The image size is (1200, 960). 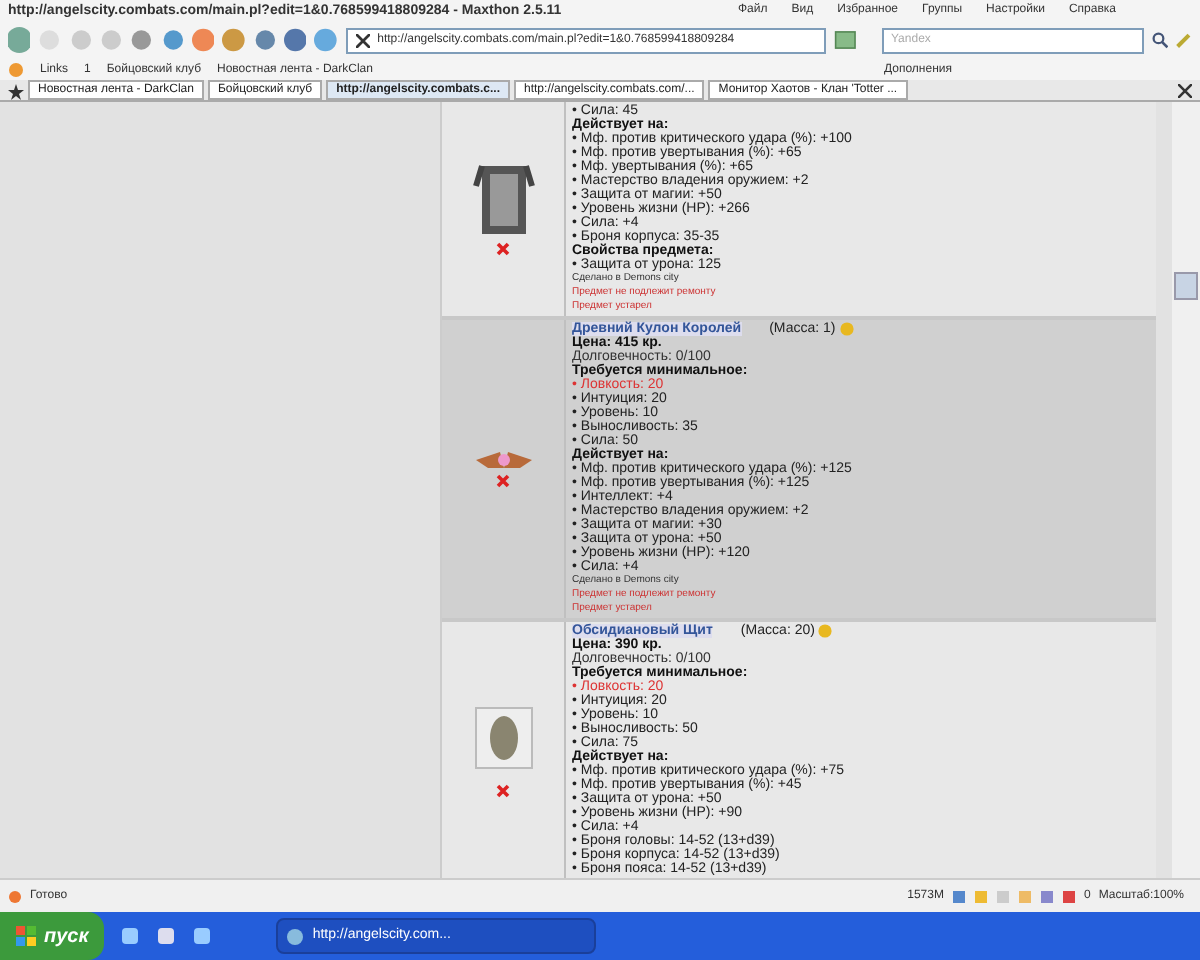 What do you see at coordinates (1186, 490) in the screenshot?
I see `scrollbar` at bounding box center [1186, 490].